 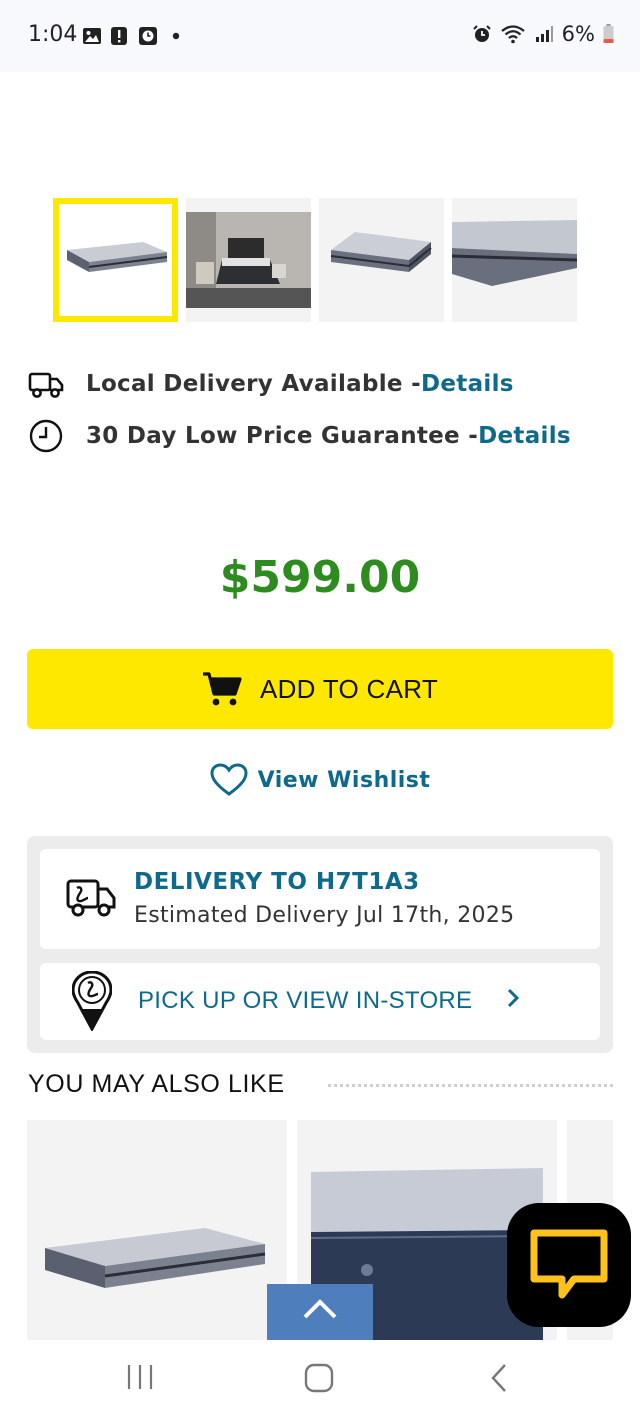 What do you see at coordinates (176, 36) in the screenshot?
I see `dot-icon` at bounding box center [176, 36].